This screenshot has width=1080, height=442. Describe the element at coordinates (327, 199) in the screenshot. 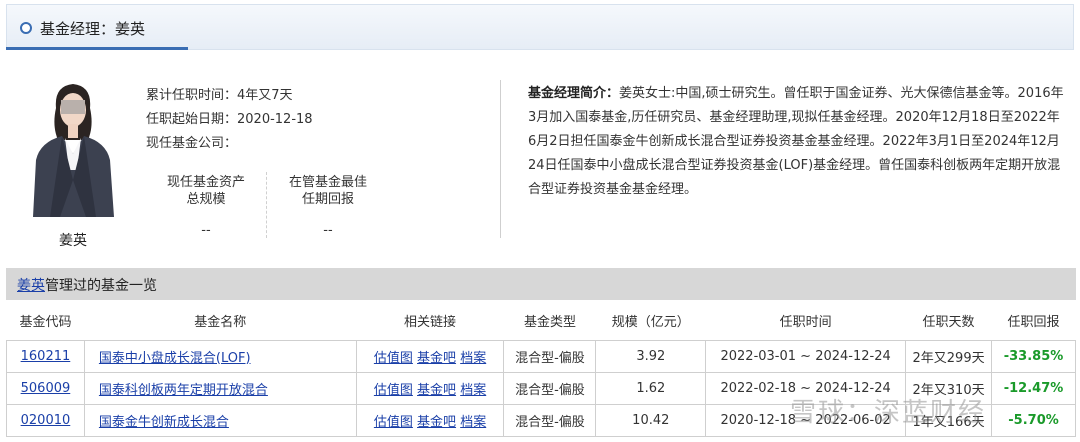

I see `best-return-label-2: 任期回报` at that location.